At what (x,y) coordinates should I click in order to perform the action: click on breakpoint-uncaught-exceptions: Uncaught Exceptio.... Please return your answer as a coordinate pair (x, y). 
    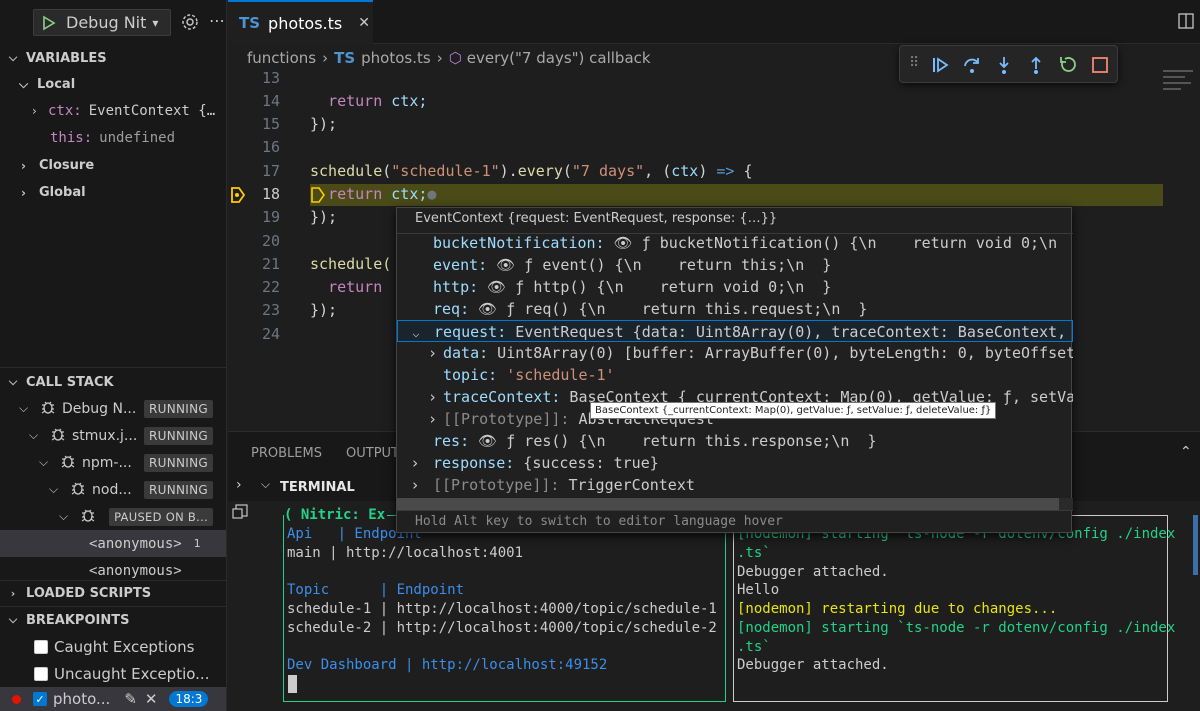
    Looking at the image, I should click on (113, 673).